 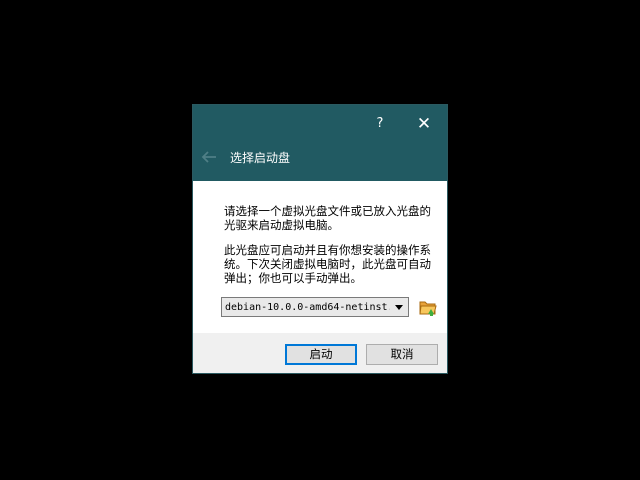 I want to click on back-arrow-icon, so click(x=209, y=157).